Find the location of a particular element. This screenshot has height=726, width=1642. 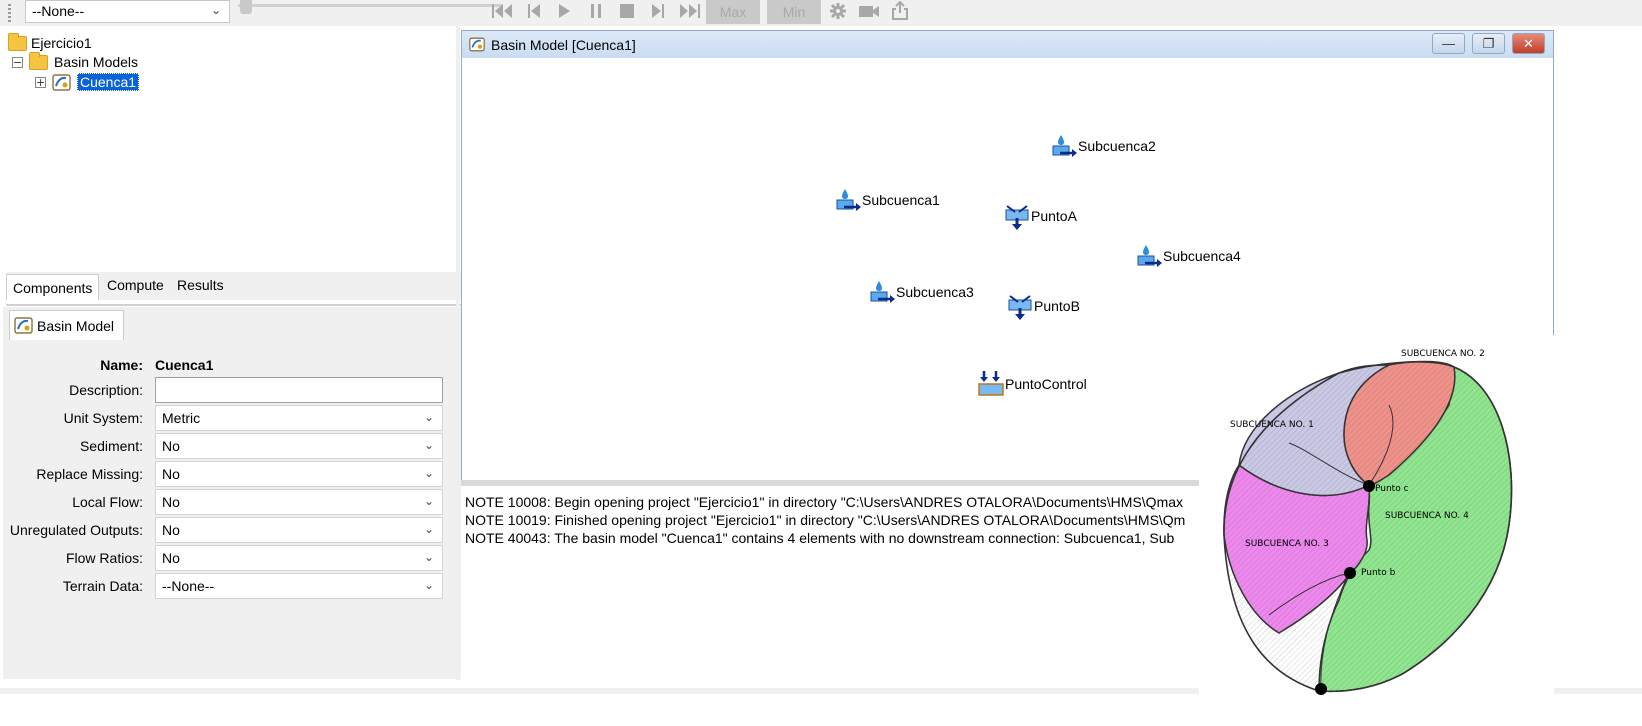

element-label: PuntoB is located at coordinates (1057, 306).